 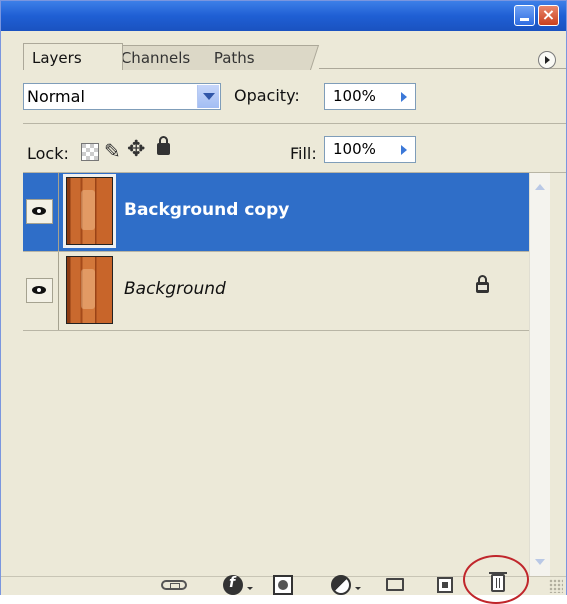 What do you see at coordinates (442, 68) in the screenshot?
I see `tab-divider` at bounding box center [442, 68].